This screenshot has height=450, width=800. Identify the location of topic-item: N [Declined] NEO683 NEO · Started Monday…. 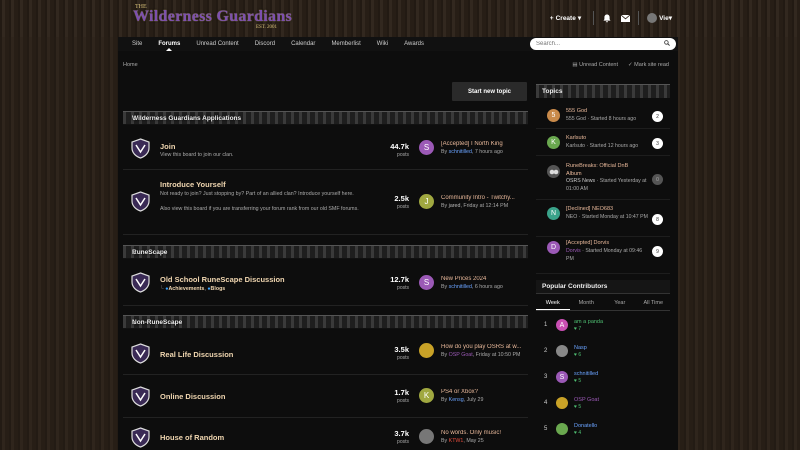
(603, 219).